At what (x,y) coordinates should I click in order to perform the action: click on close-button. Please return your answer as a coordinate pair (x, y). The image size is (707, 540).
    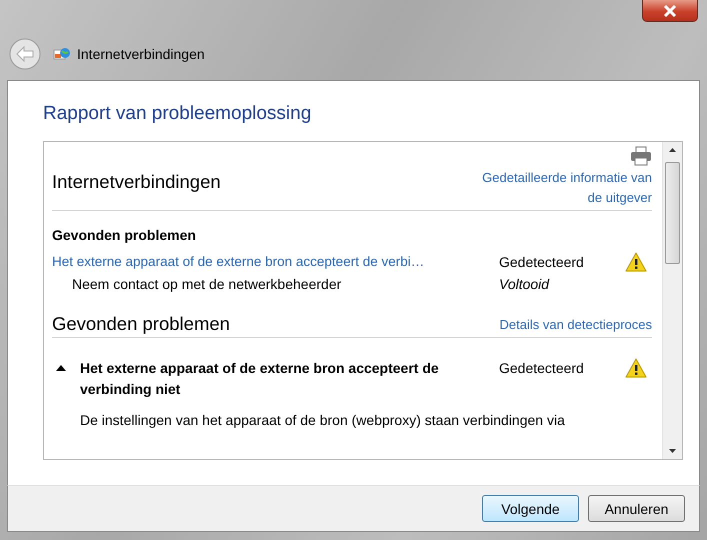
    Looking at the image, I should click on (670, 11).